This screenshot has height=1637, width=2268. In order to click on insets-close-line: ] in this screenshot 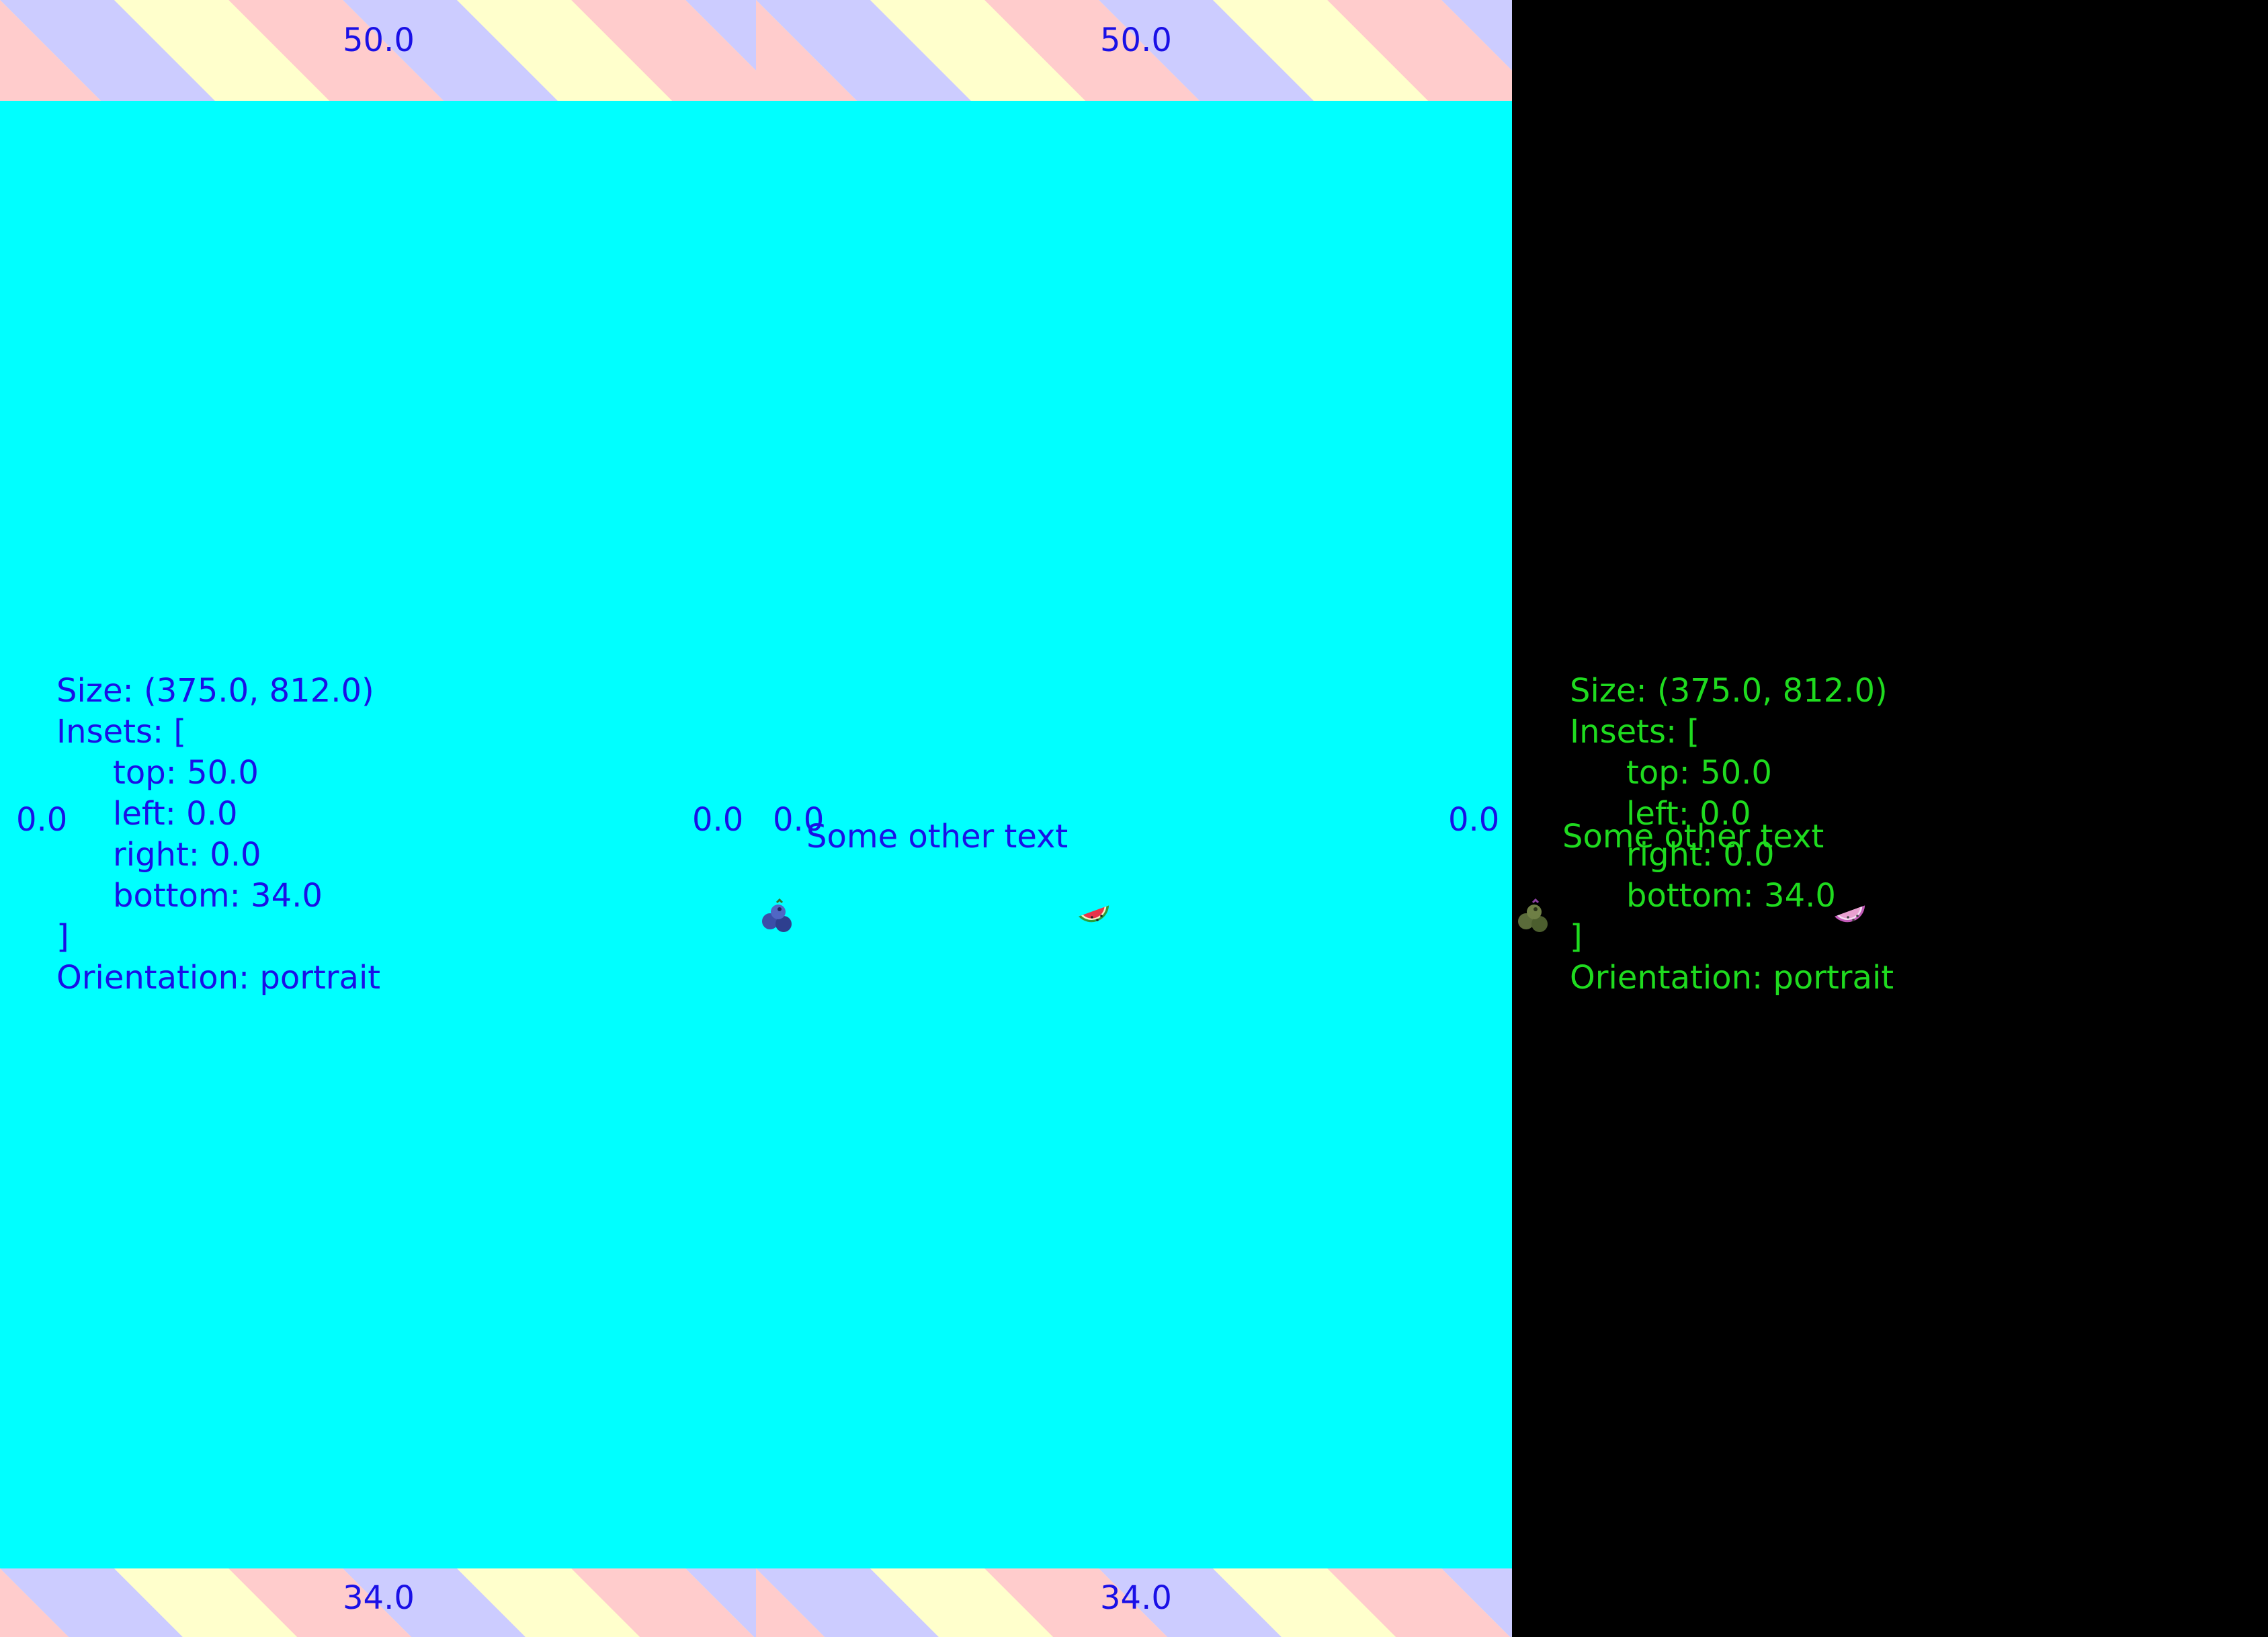, I will do `click(62, 937)`.